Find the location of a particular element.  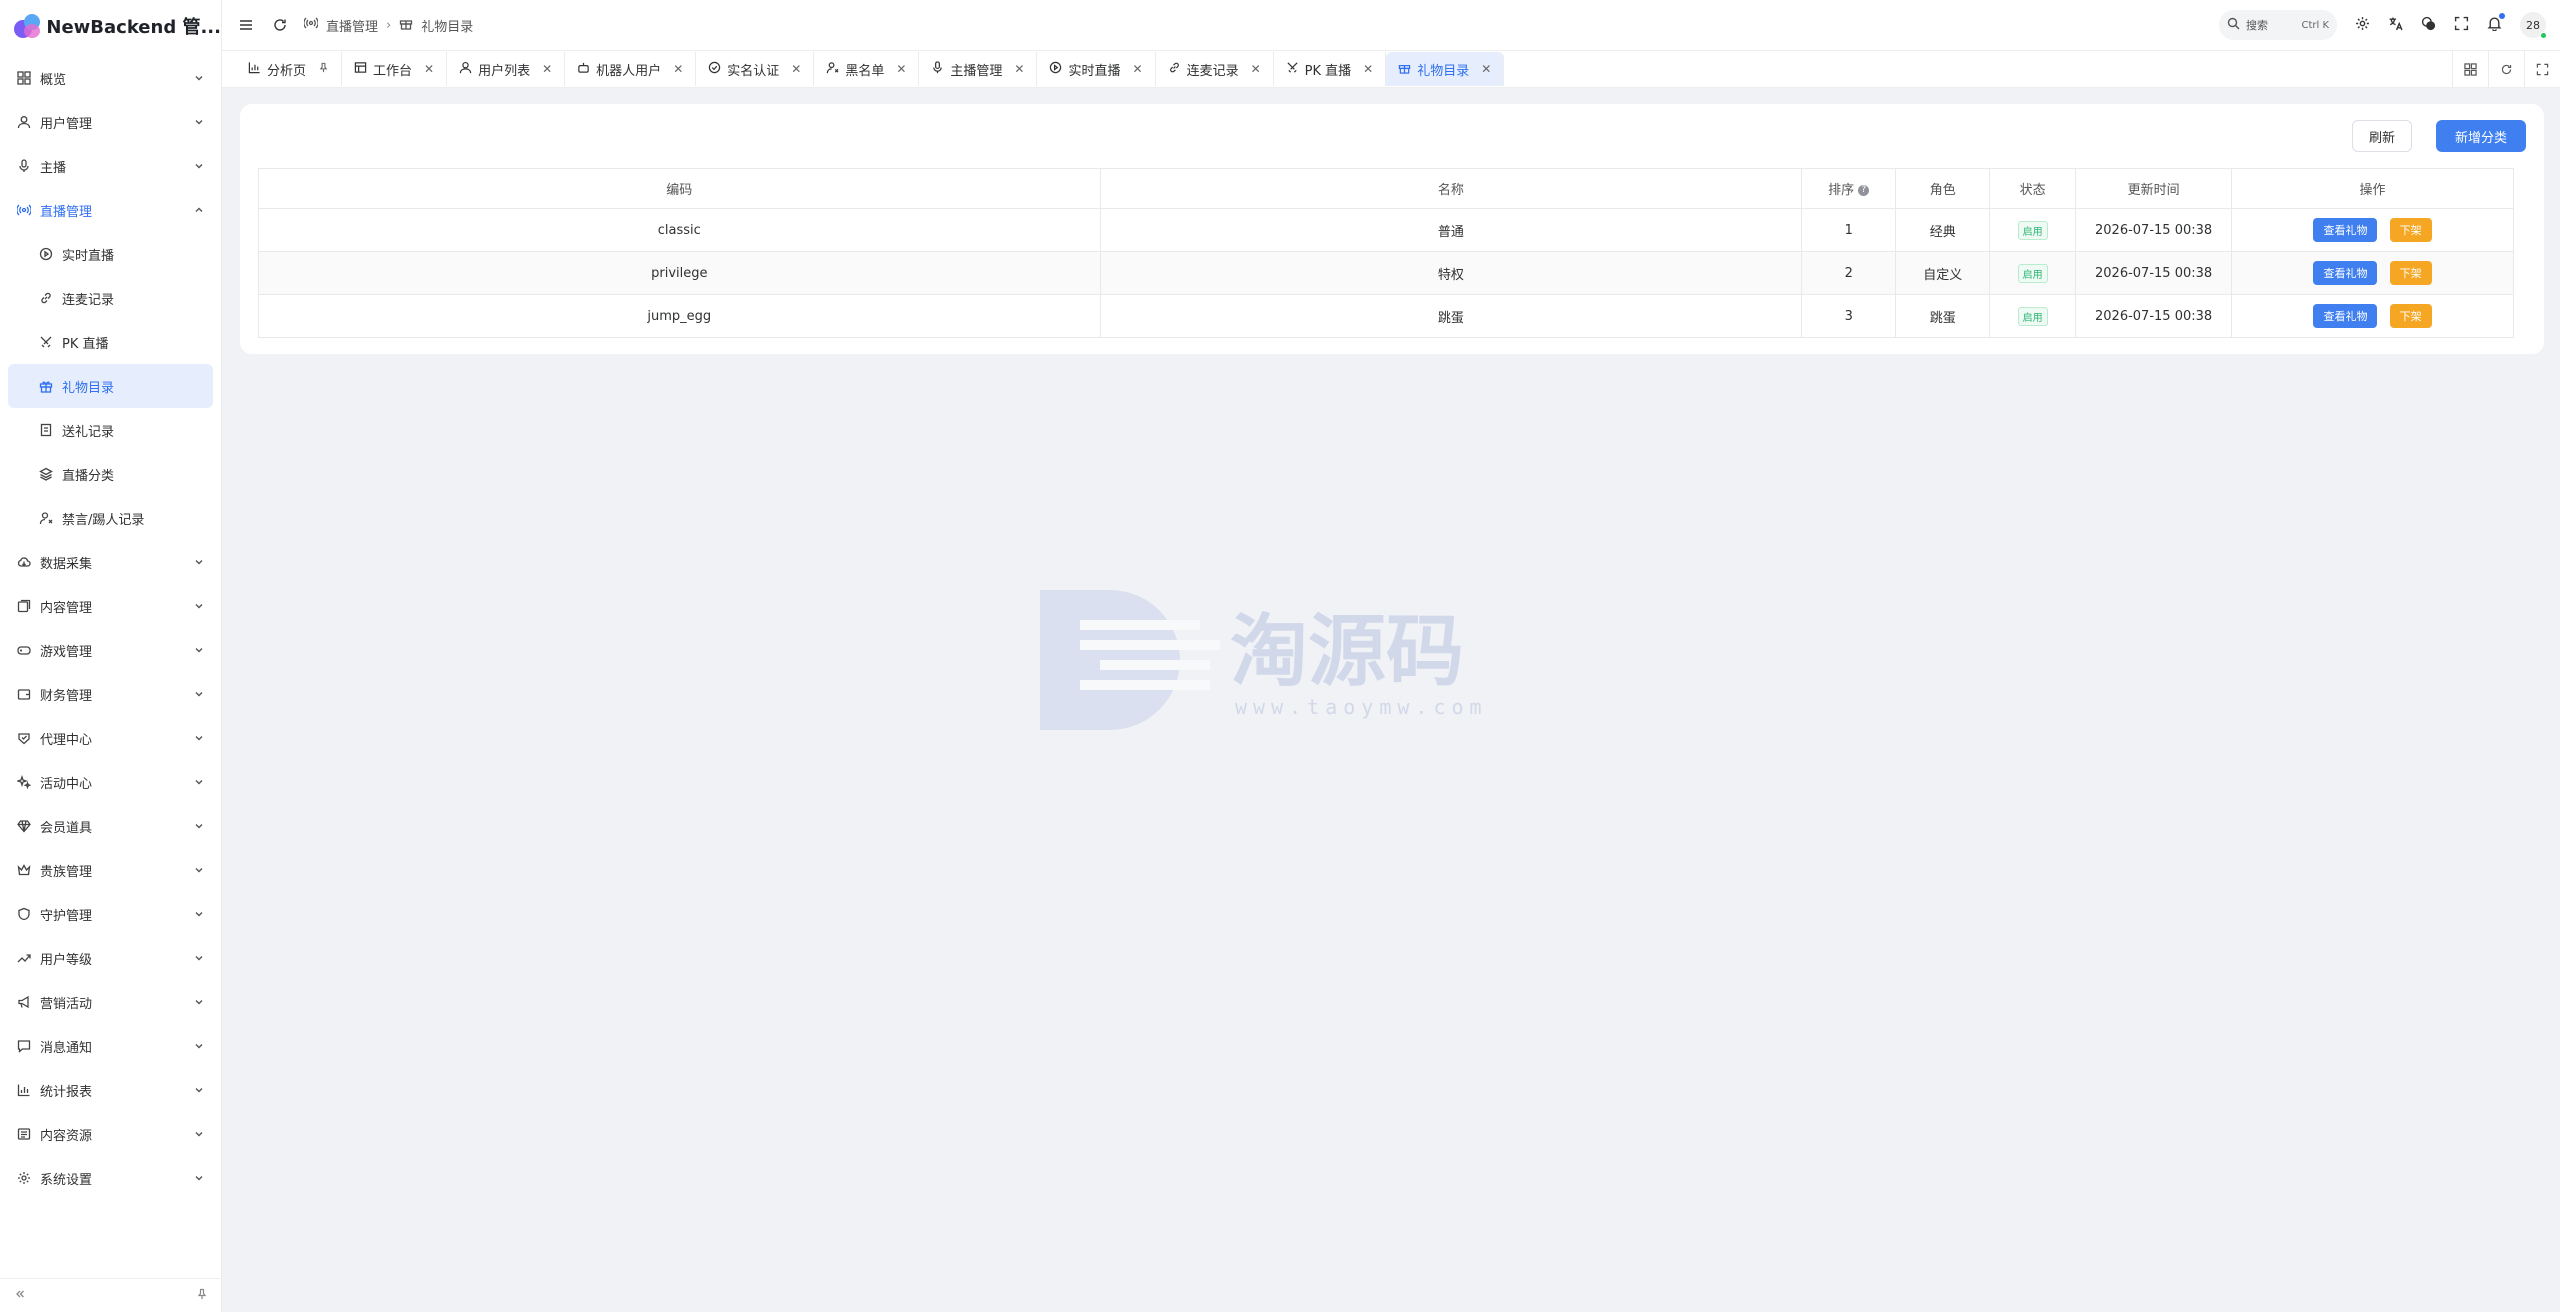

tab-blacklist: 黑名单 ✕ is located at coordinates (867, 69).